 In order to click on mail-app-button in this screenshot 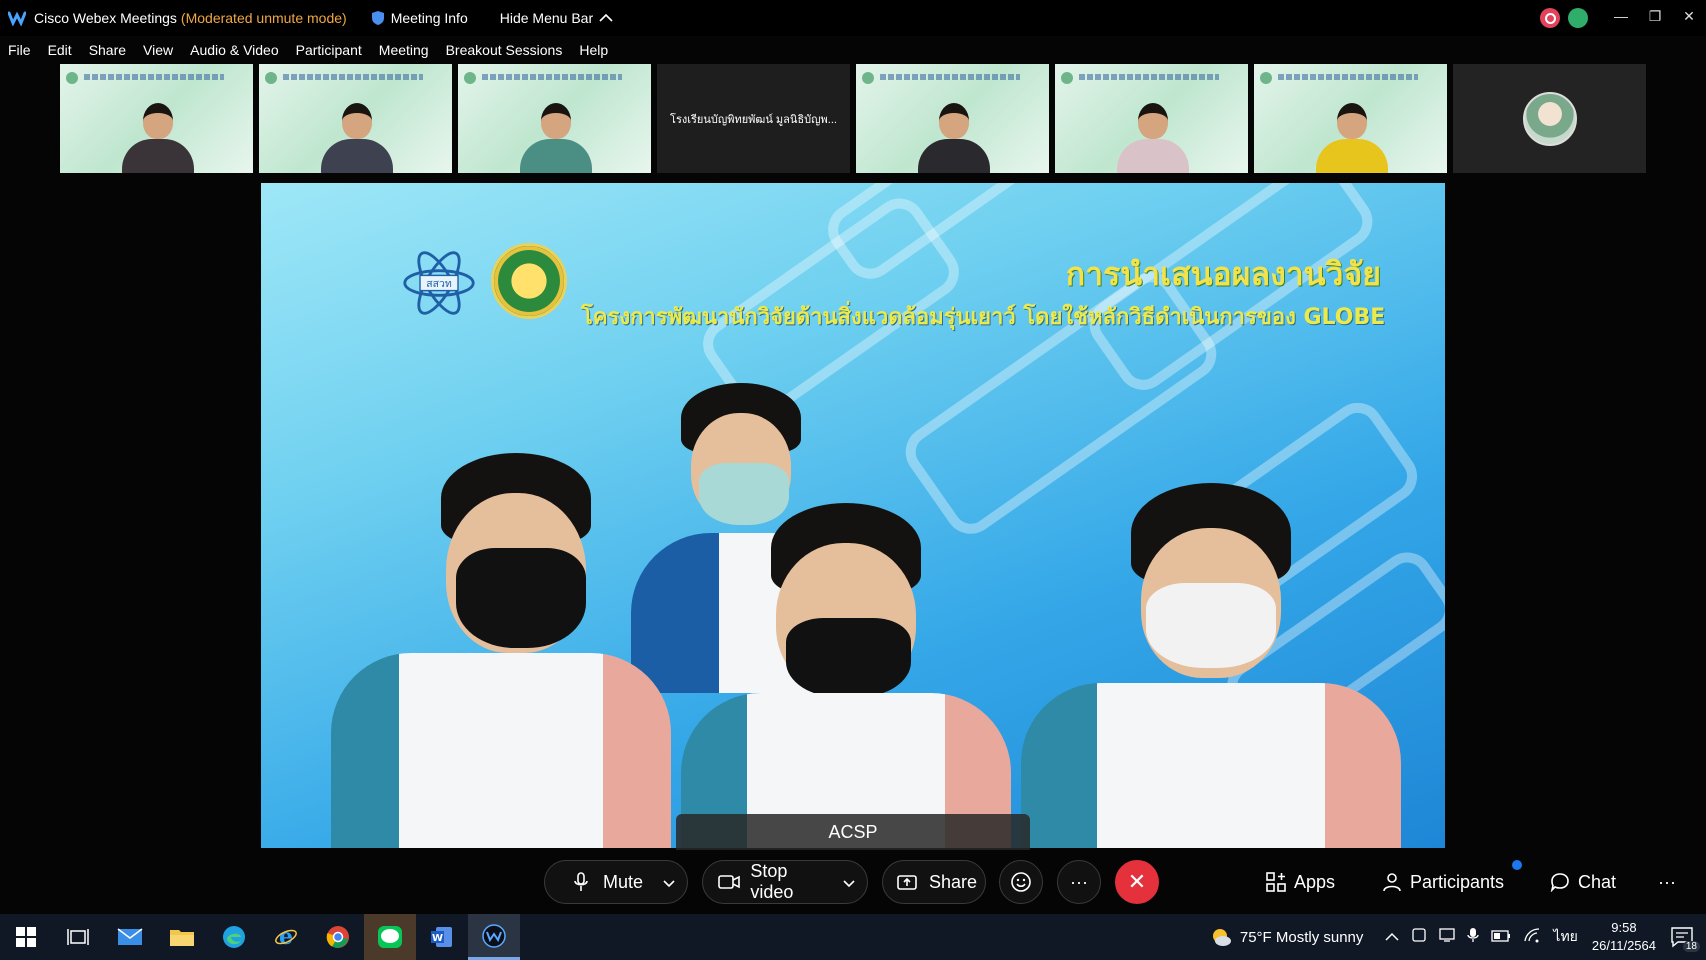, I will do `click(130, 937)`.